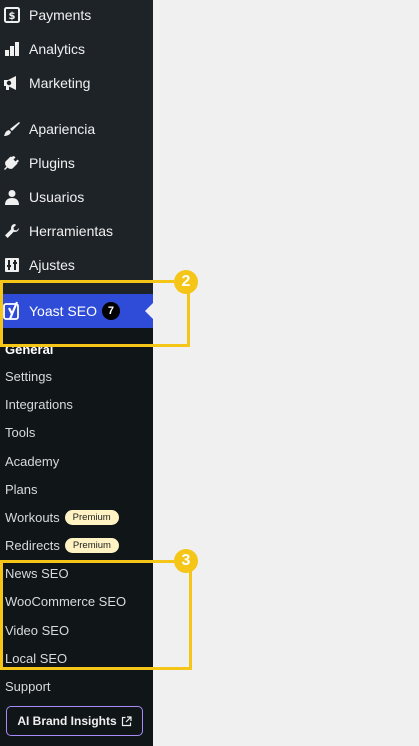 This screenshot has width=419, height=746. I want to click on highlight-box-yoast, so click(95, 313).